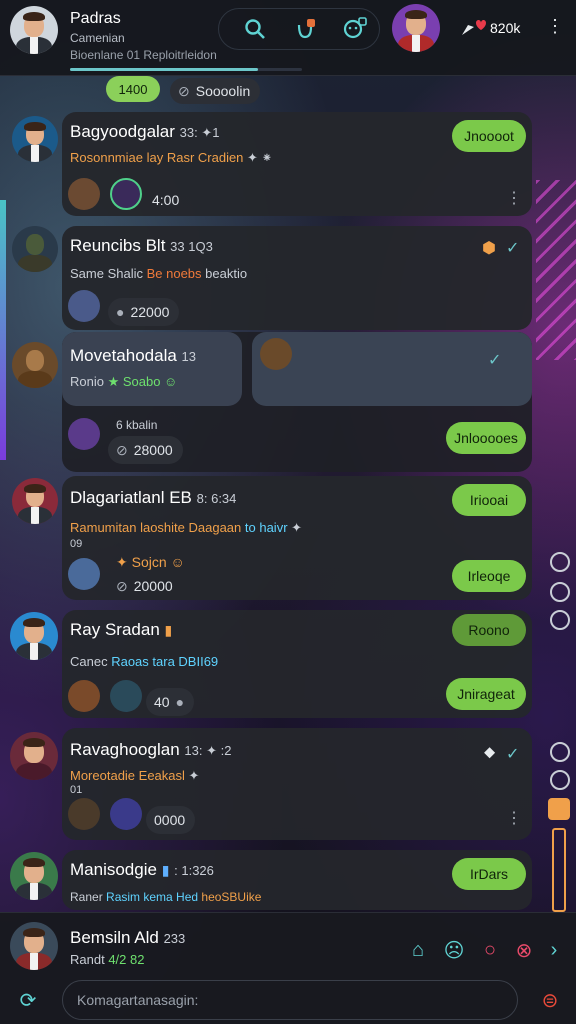 The width and height of the screenshot is (576, 1024). Describe the element at coordinates (454, 950) in the screenshot. I see `emoji-icon: ☹` at that location.